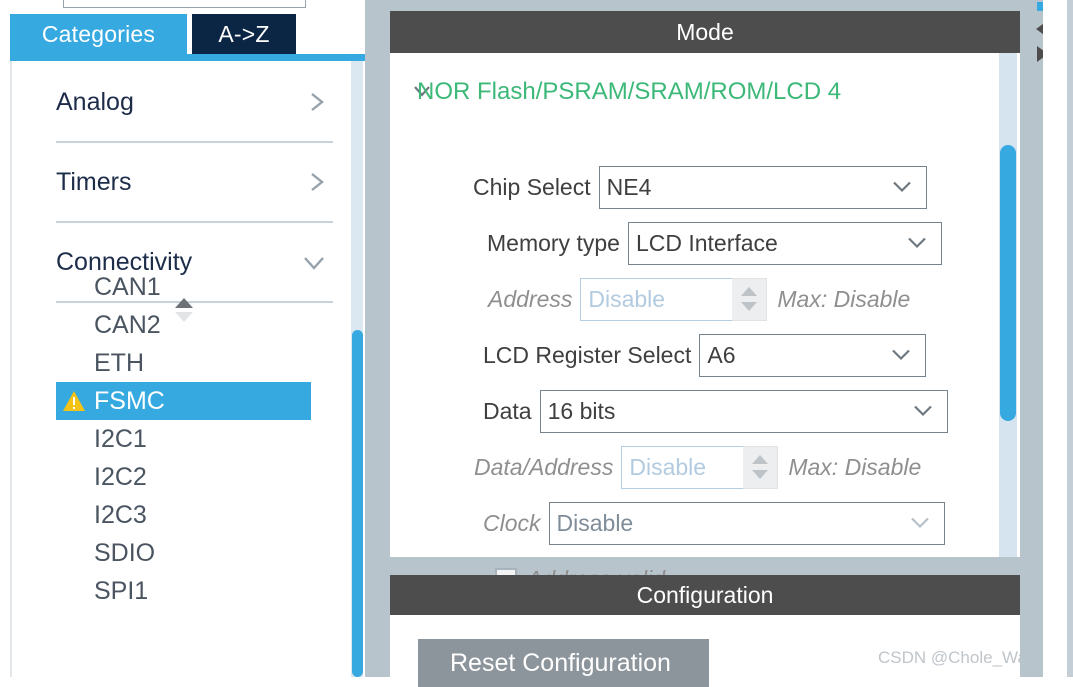  What do you see at coordinates (762, 187) in the screenshot?
I see `chip-select-dropdown: NE4` at bounding box center [762, 187].